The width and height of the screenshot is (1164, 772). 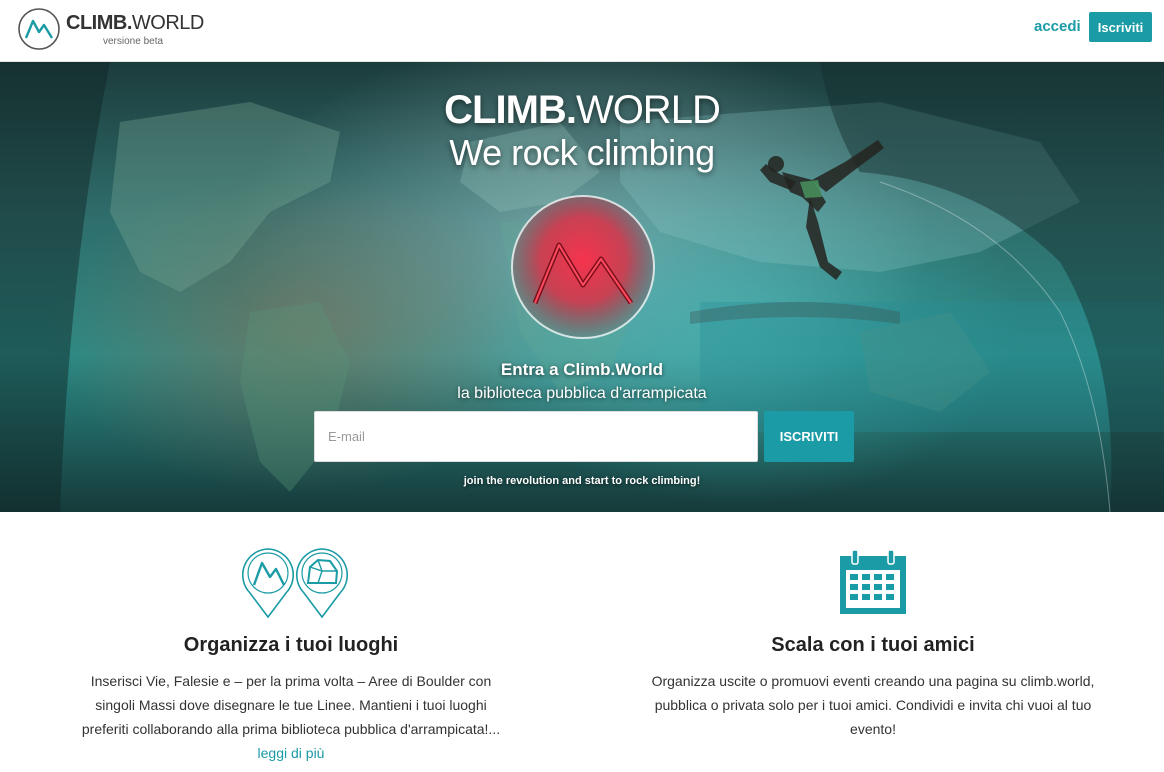 I want to click on mountain-emblem-icon, so click(x=583, y=267).